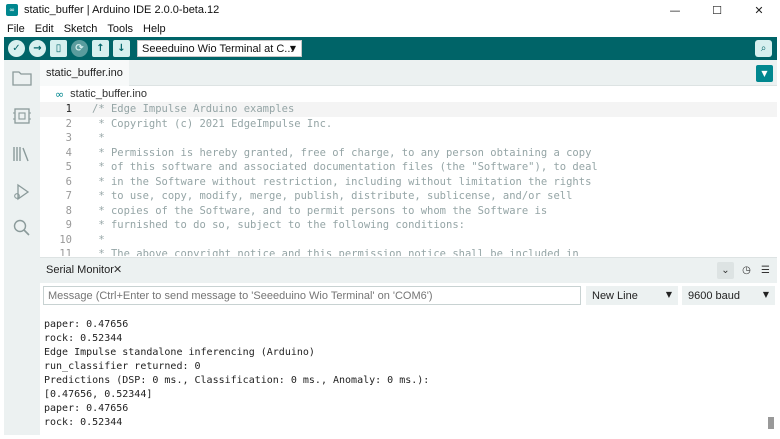 The height and width of the screenshot is (439, 780). Describe the element at coordinates (408, 73) in the screenshot. I see `editor-tab-bar: static_buffer.ino ▼` at that location.